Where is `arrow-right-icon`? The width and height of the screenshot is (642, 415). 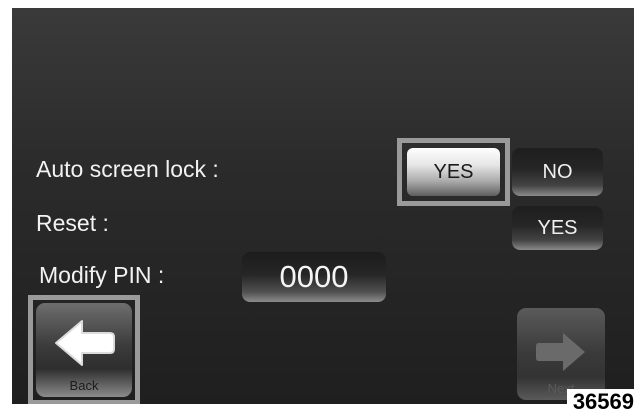 arrow-right-icon is located at coordinates (560, 352).